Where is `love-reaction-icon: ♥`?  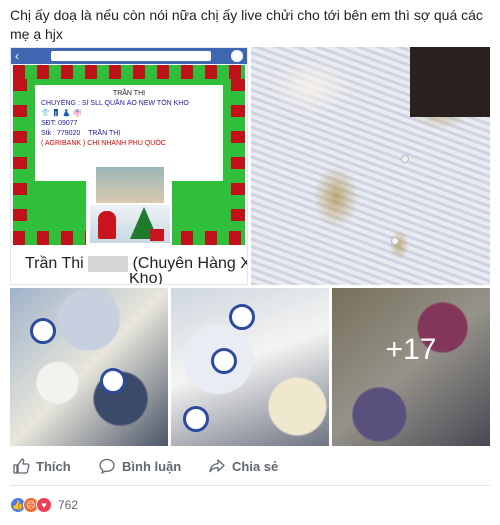 love-reaction-icon: ♥ is located at coordinates (44, 505).